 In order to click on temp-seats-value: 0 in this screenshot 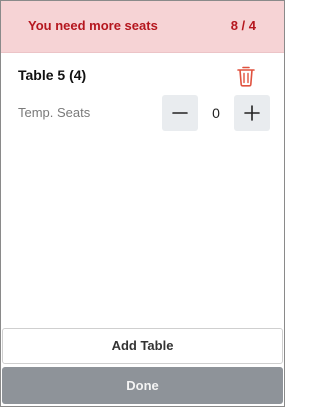, I will do `click(216, 113)`.